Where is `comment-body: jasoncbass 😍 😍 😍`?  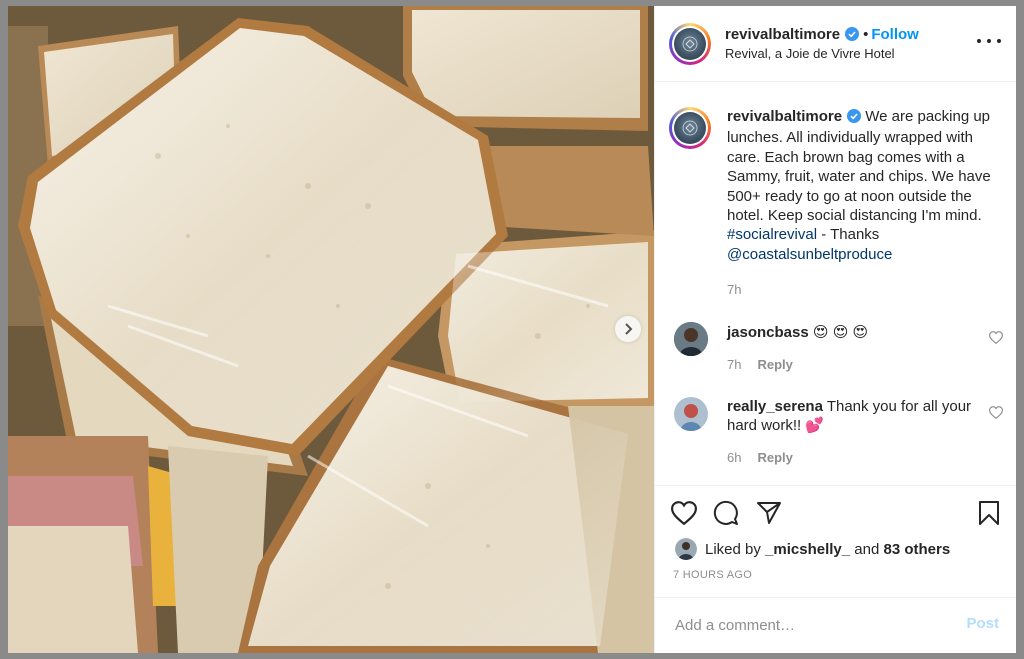
comment-body: jasoncbass 😍 😍 😍 is located at coordinates (797, 332).